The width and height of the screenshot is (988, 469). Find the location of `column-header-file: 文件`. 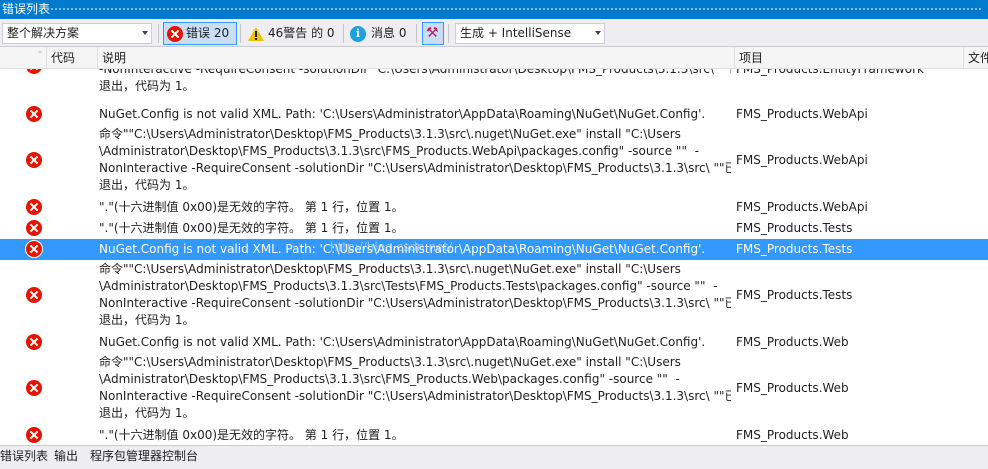

column-header-file: 文件 is located at coordinates (976, 58).